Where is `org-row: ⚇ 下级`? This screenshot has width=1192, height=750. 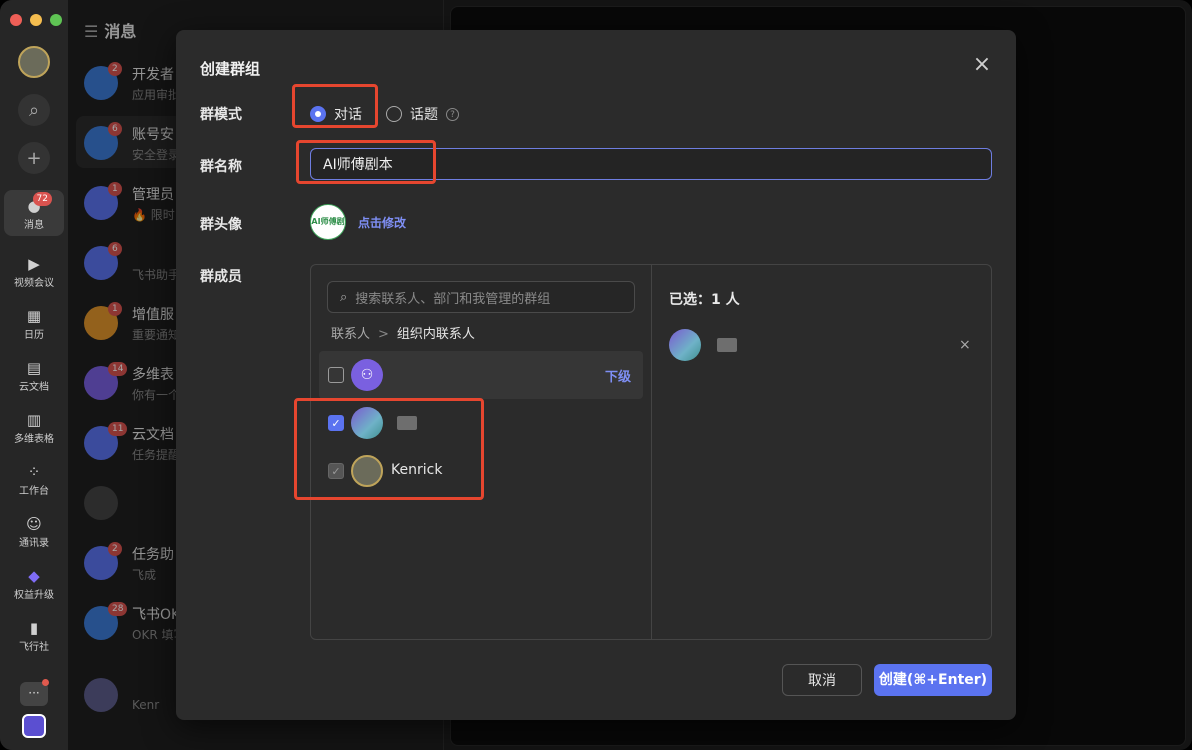
org-row: ⚇ 下级 is located at coordinates (481, 375).